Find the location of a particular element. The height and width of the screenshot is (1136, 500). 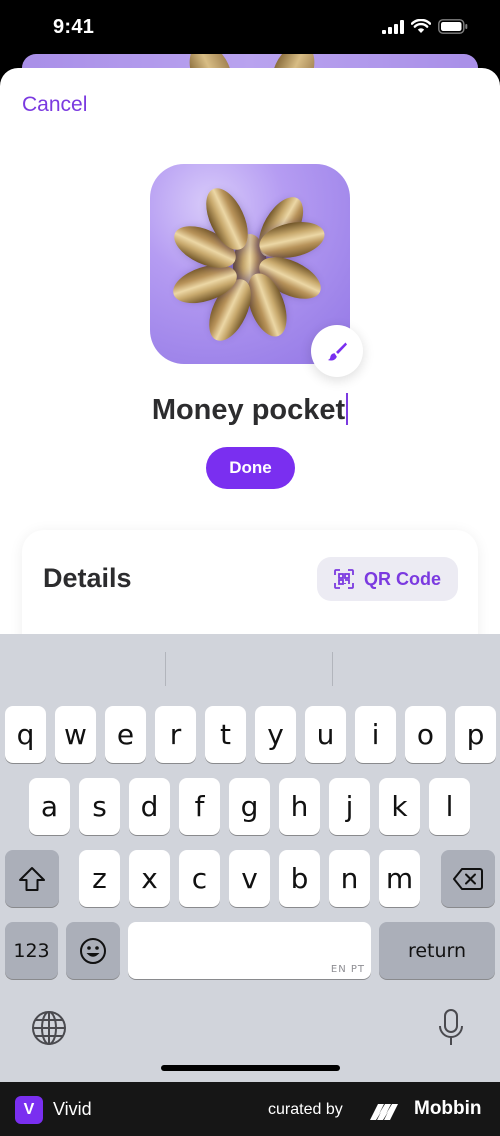

emoji-icon is located at coordinates (93, 950).